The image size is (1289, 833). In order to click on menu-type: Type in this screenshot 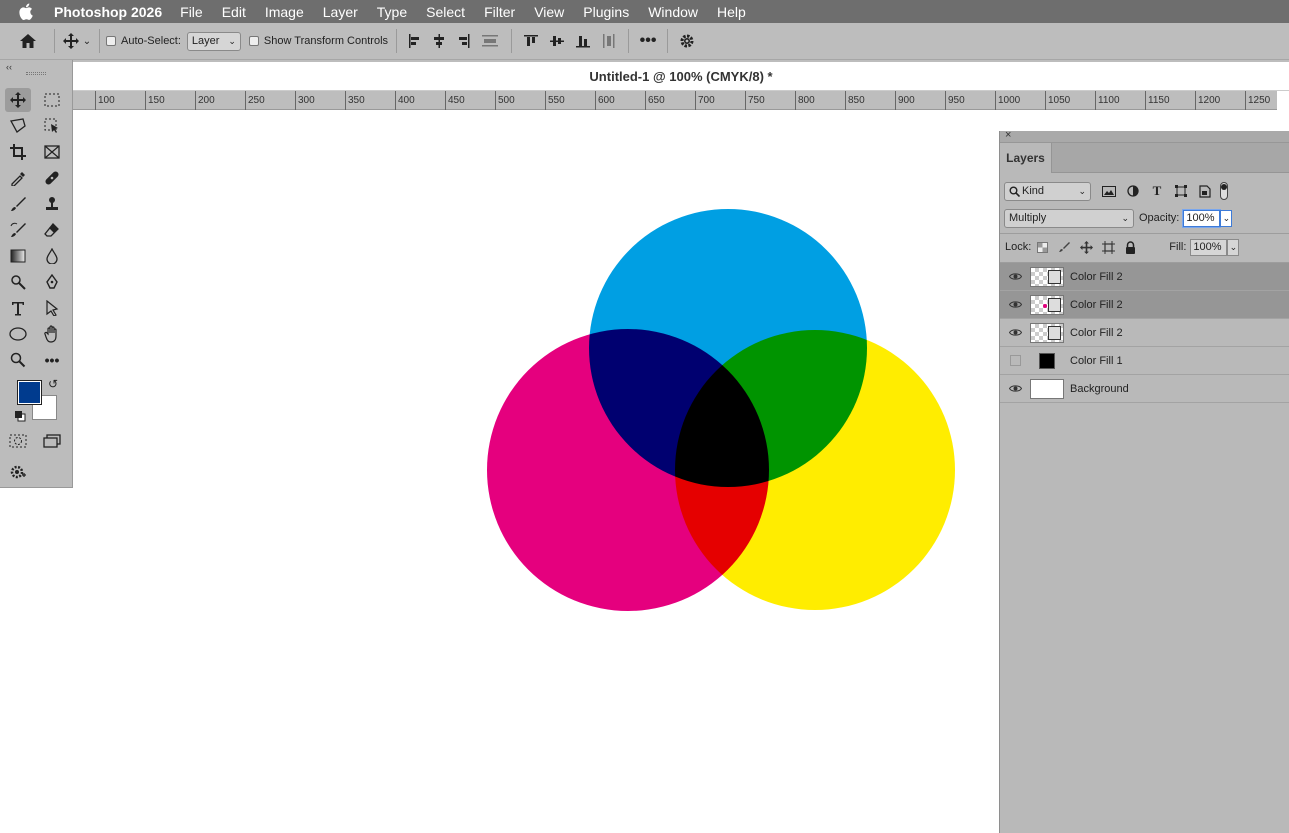, I will do `click(392, 12)`.